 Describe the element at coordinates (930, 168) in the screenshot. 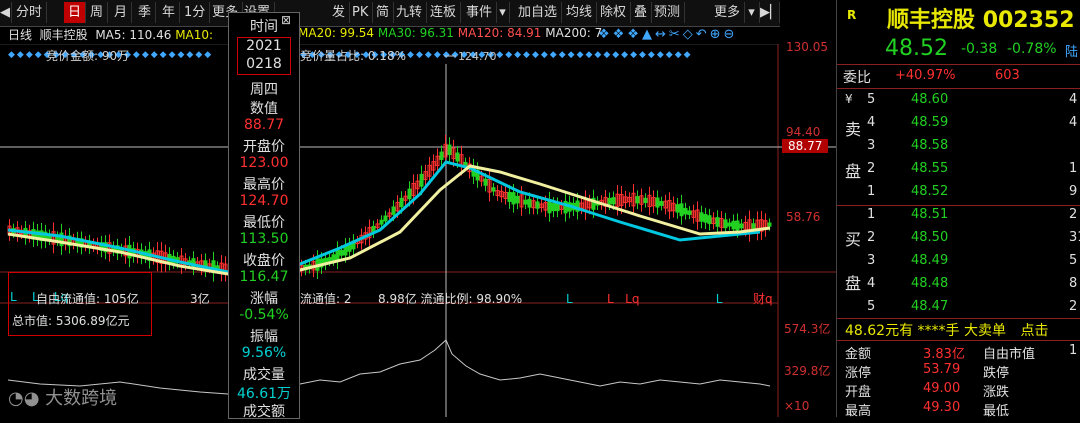

I see `sell-level-price: 48.55` at that location.